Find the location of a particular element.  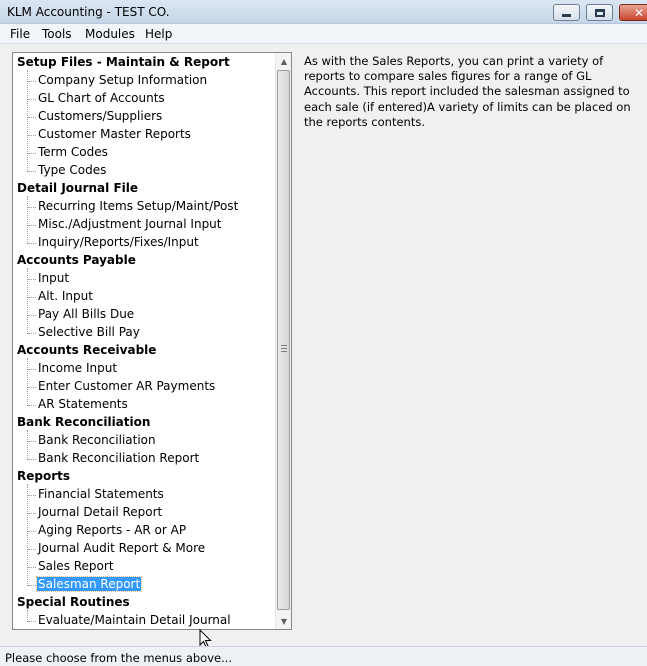

title-bar: KLM Accounting - TEST CO. ✕ is located at coordinates (323, 12).